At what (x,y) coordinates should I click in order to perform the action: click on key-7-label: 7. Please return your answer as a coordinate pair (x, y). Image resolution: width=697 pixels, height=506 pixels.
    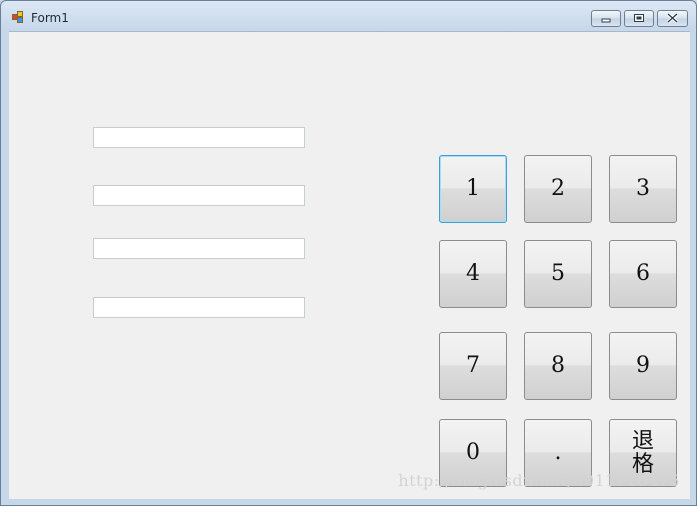
    Looking at the image, I should click on (473, 365).